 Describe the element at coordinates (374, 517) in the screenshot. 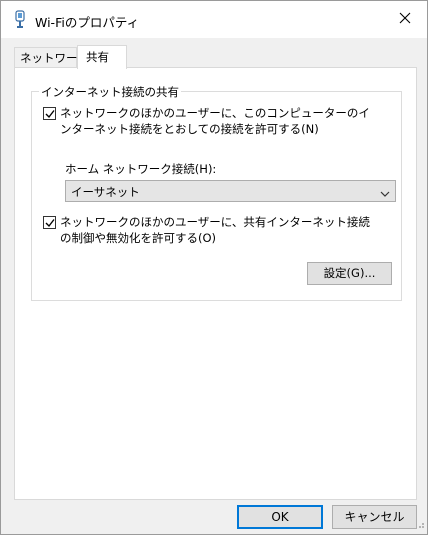

I see `cancel-button: キャンセル` at that location.